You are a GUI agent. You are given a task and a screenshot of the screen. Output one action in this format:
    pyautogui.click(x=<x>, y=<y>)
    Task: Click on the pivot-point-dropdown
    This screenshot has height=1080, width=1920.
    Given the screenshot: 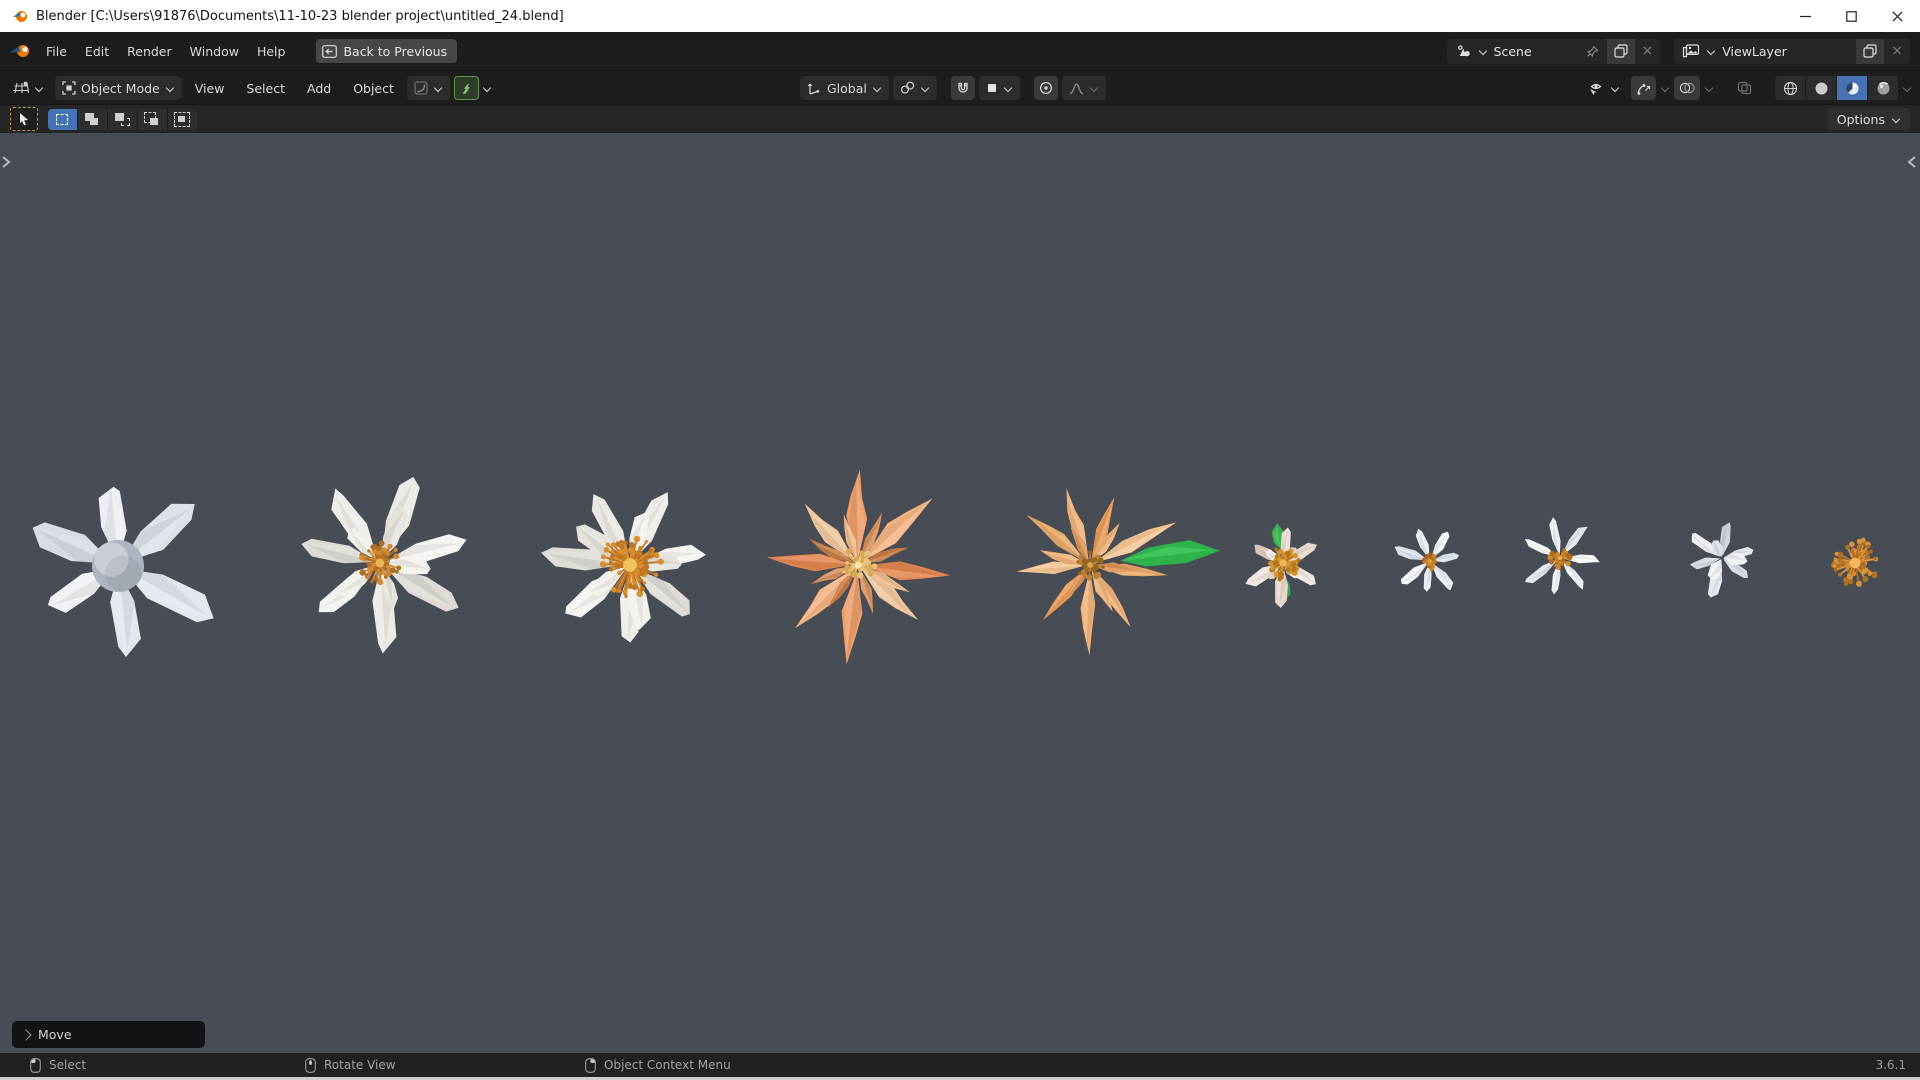 What is the action you would take?
    pyautogui.click(x=914, y=88)
    